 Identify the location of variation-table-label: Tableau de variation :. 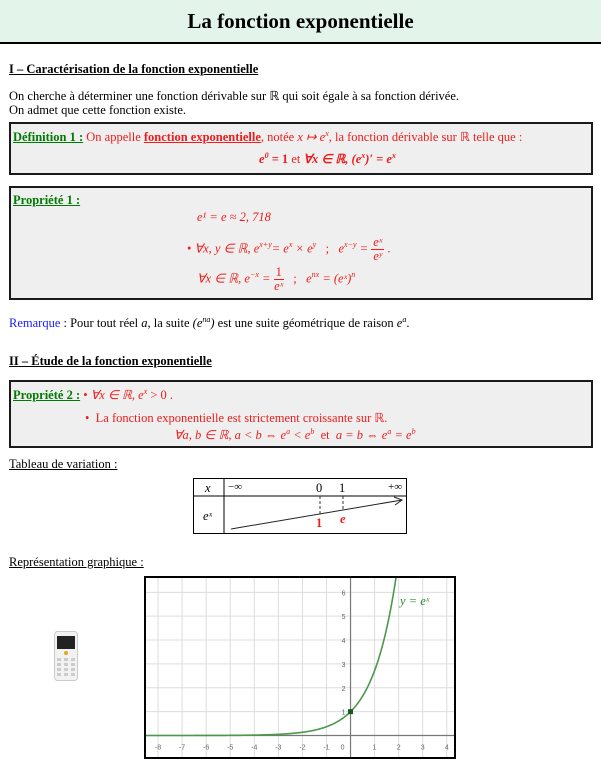
(63, 464).